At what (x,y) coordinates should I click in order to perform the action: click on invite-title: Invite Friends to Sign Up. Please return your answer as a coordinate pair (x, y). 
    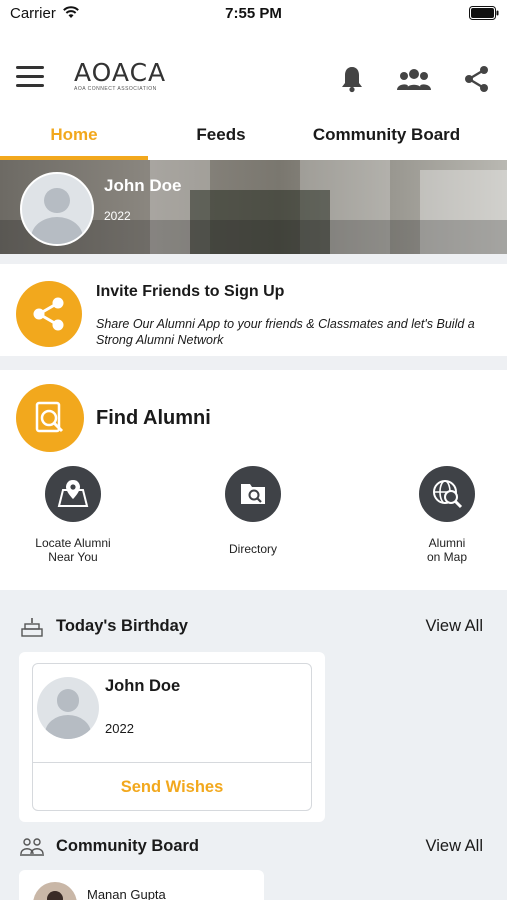
    Looking at the image, I should click on (190, 291).